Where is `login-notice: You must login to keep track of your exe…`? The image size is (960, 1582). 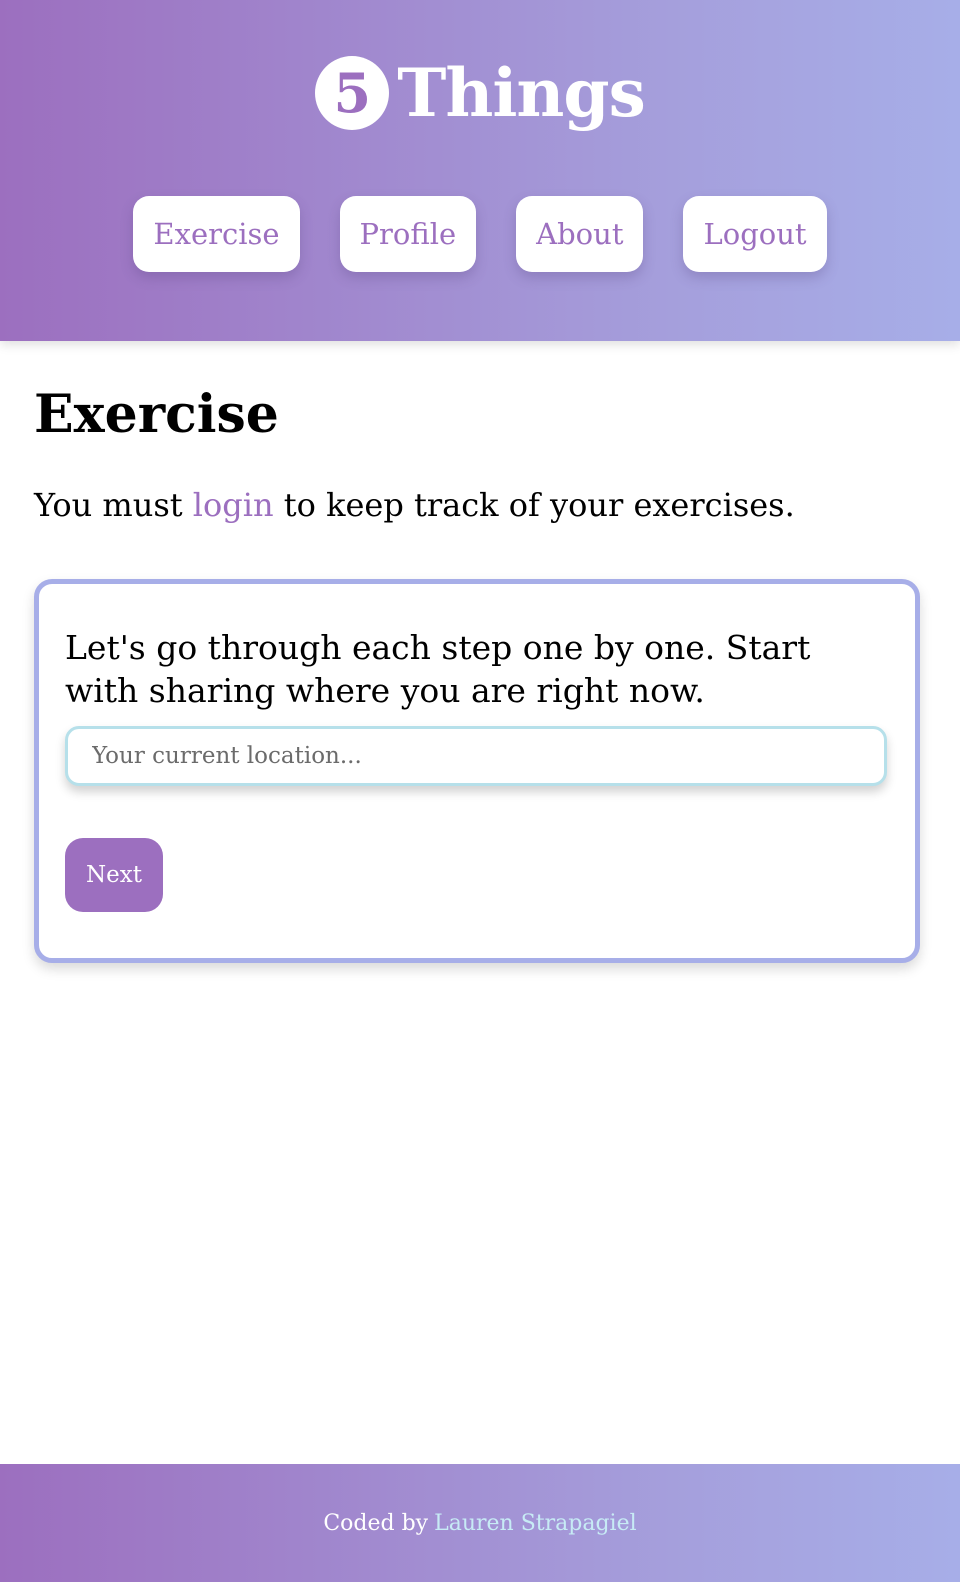
login-notice: You must login to keep track of your exe… is located at coordinates (480, 505).